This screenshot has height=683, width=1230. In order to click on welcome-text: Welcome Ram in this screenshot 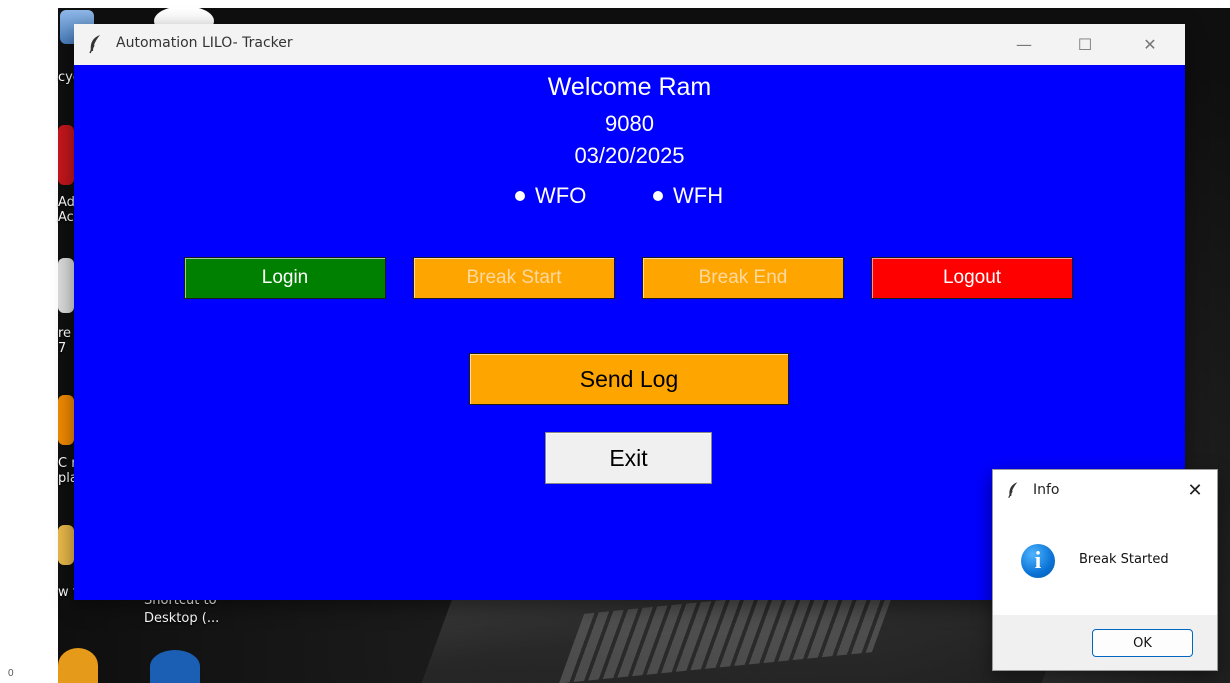, I will do `click(629, 87)`.